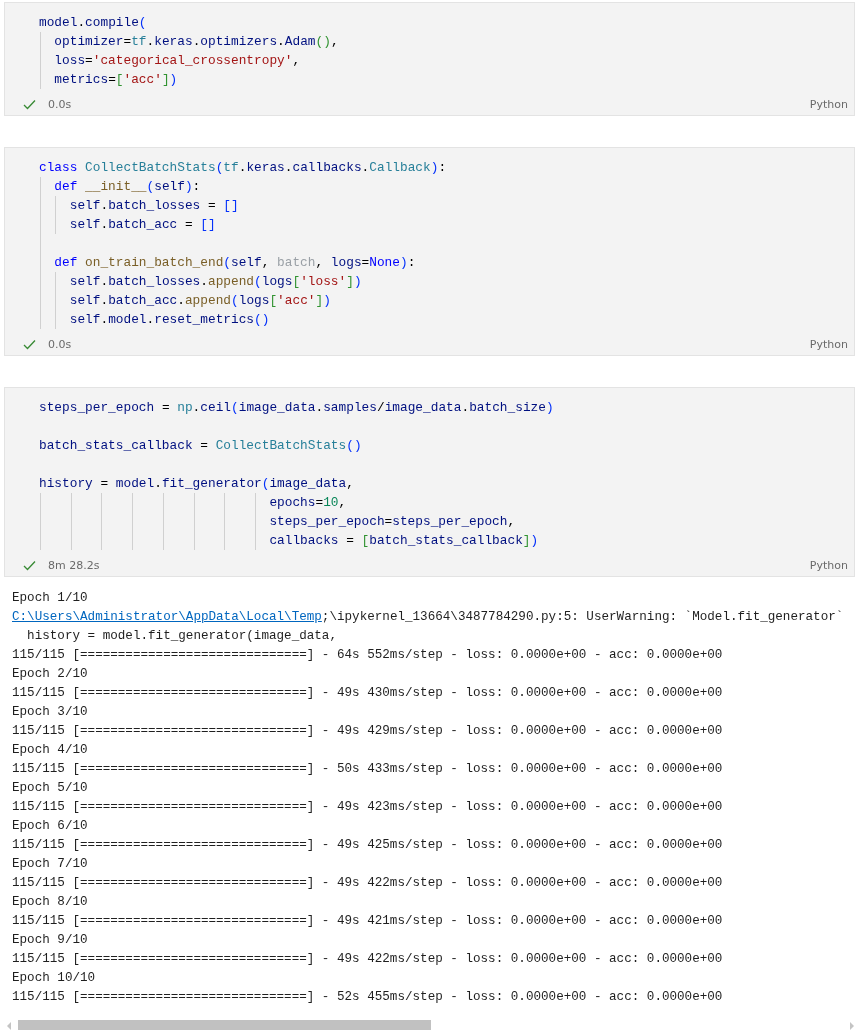  Describe the element at coordinates (428, 617) in the screenshot. I see `output-line: C:\Users\Administrator\AppData\Local\Temp;\ipykernel_13664\3487784290.py:5: UserWarning: `Model.fit_generator`` at that location.